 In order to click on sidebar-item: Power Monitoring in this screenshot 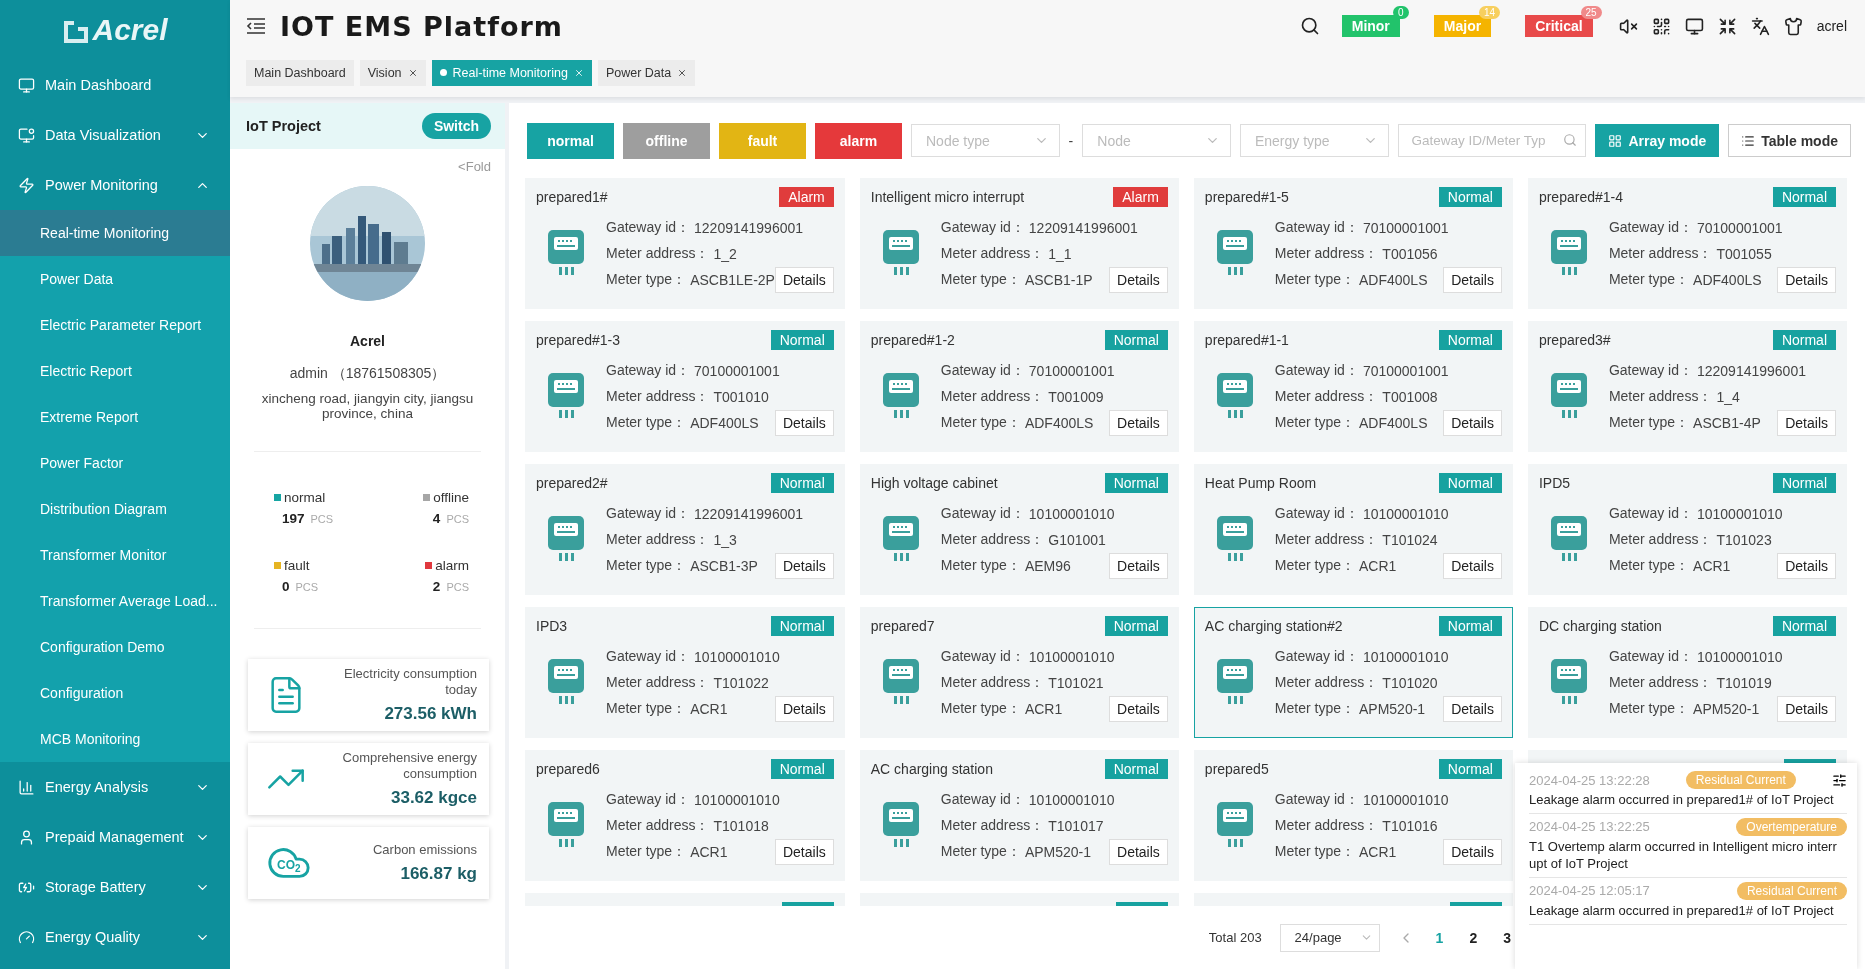, I will do `click(115, 185)`.